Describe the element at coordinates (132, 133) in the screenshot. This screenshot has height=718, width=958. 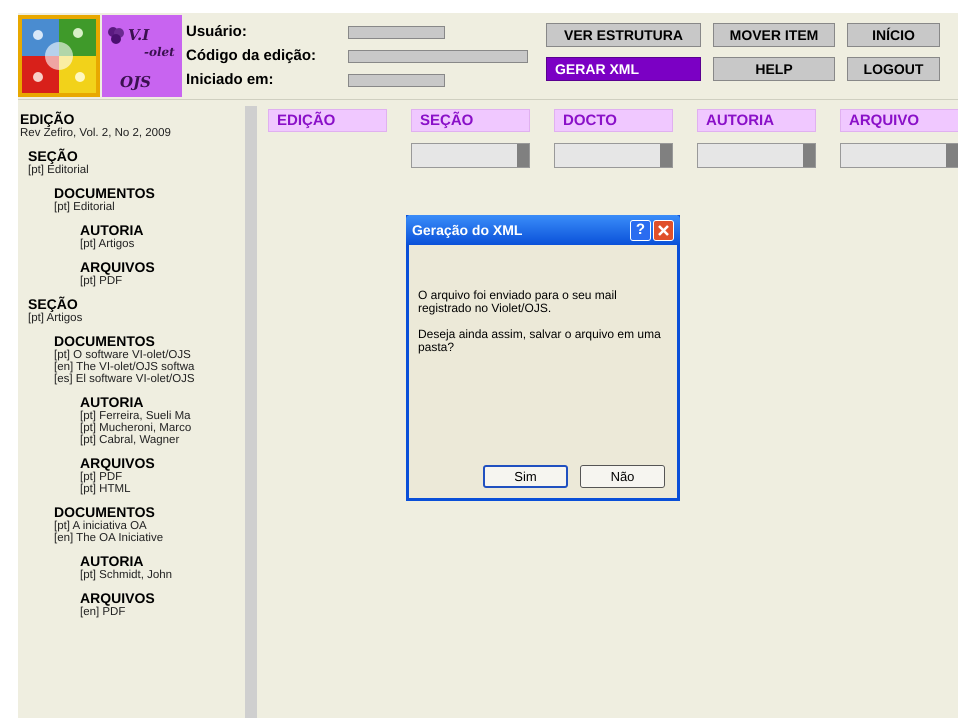
I see `tree-item: Rev Zefiro, Vol. 2, No 2, 2009` at that location.